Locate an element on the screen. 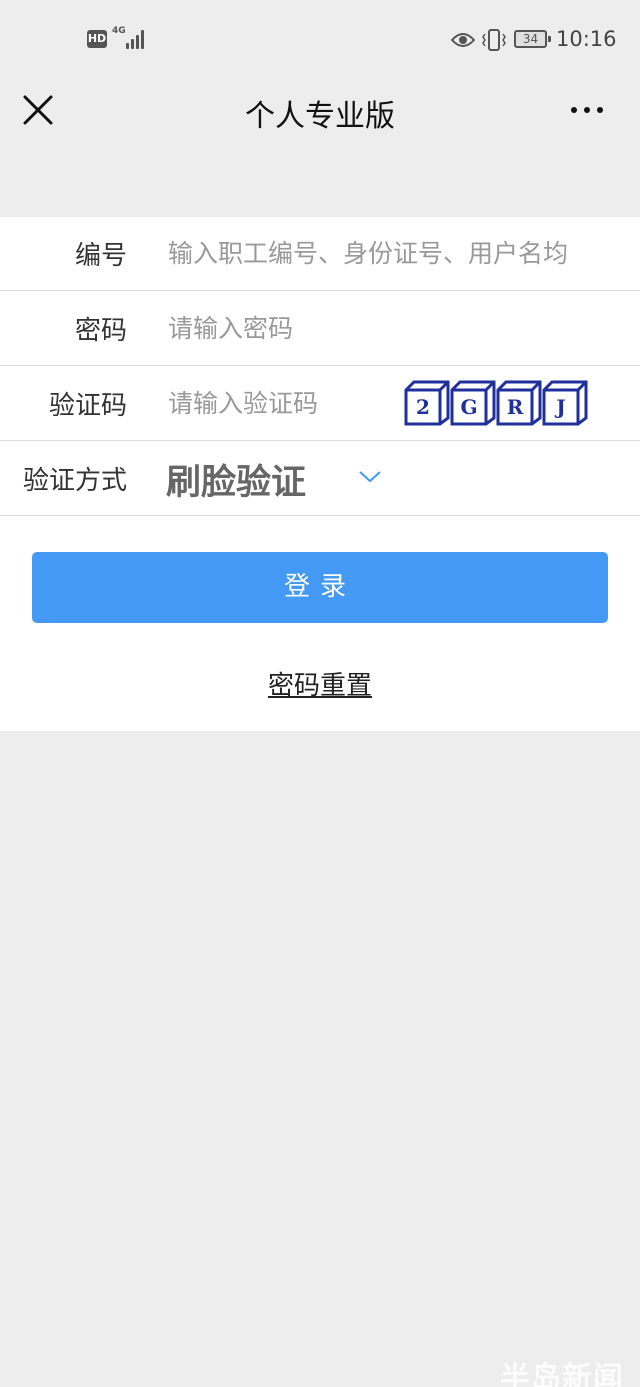 The image size is (640, 1387). login-button: 登录 is located at coordinates (320, 587).